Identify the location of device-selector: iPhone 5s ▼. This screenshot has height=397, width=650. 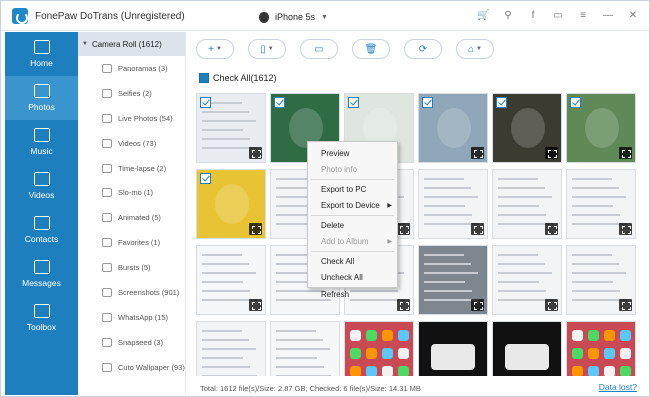
(293, 17).